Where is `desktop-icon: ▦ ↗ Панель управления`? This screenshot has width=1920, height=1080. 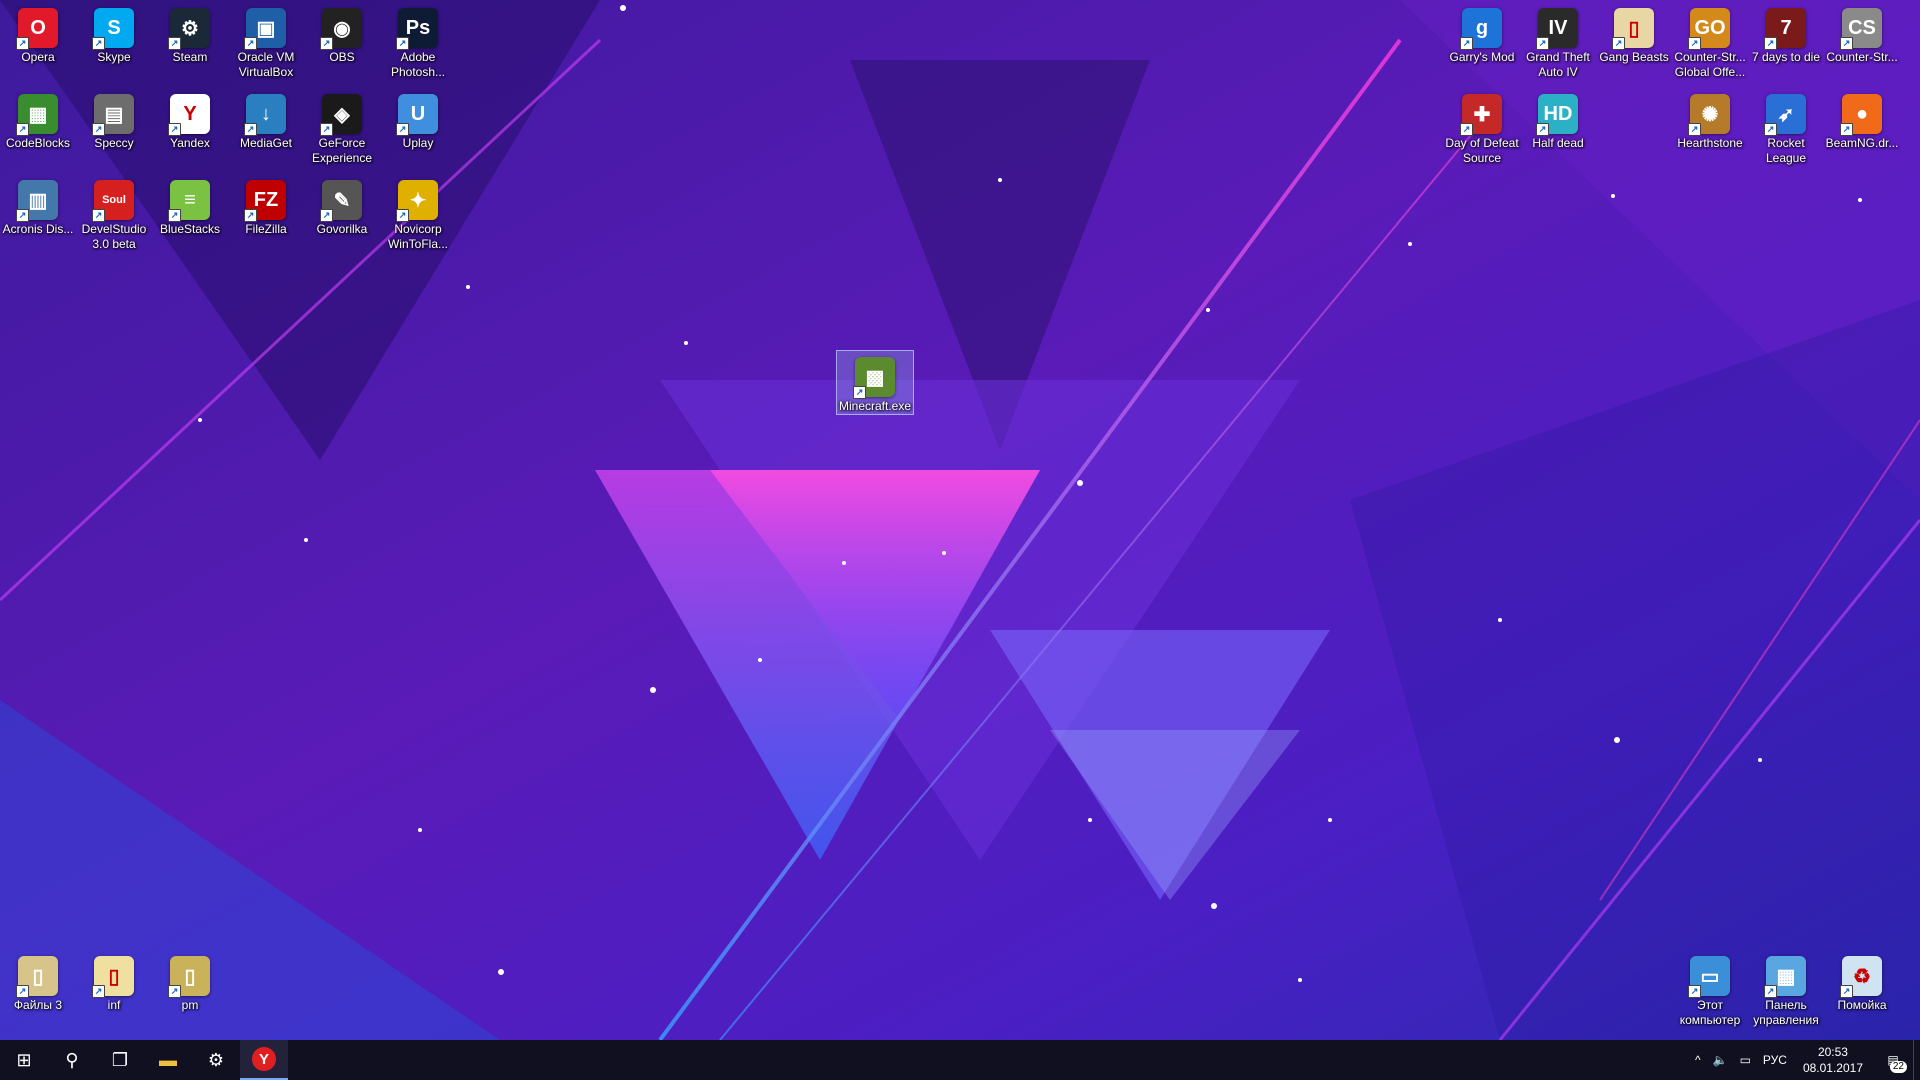
desktop-icon: ▦ ↗ Панель управления is located at coordinates (1786, 989).